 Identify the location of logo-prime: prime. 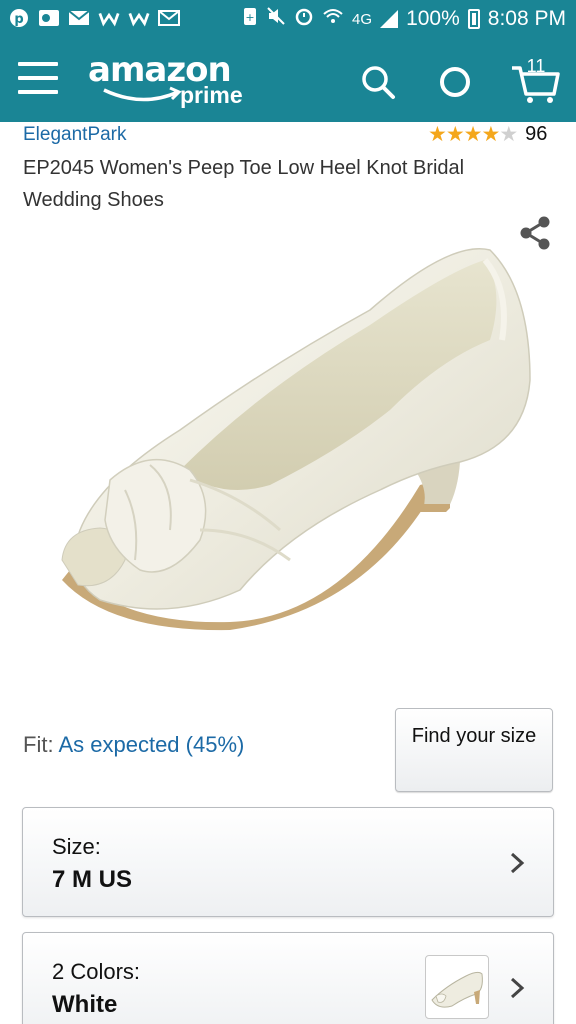
(211, 95).